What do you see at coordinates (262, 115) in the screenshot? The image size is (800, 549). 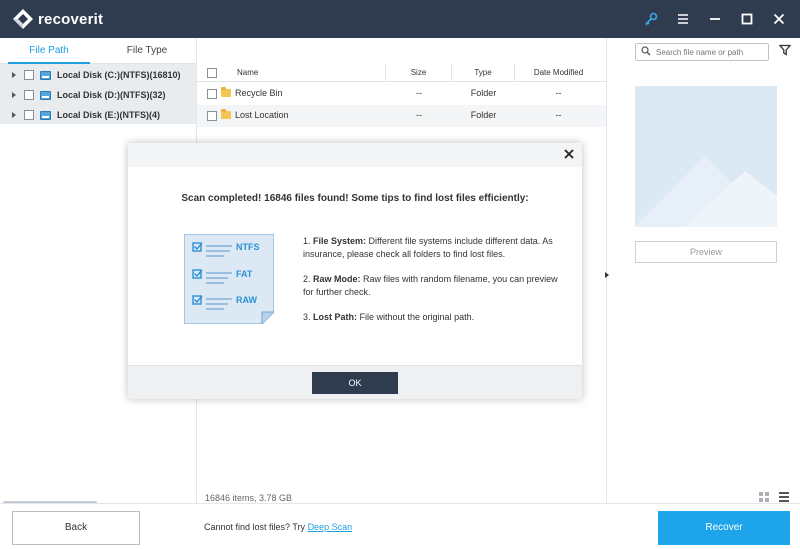 I see `file-name: Lost Location` at bounding box center [262, 115].